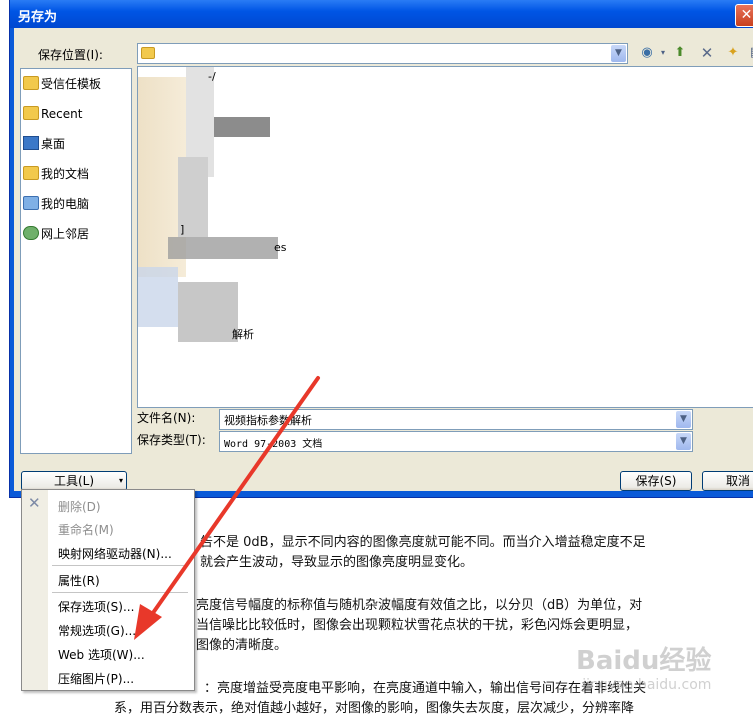 This screenshot has height=716, width=753. I want to click on baidu-watermark: Baidu经验 jingyan.baidu.com, so click(643, 666).